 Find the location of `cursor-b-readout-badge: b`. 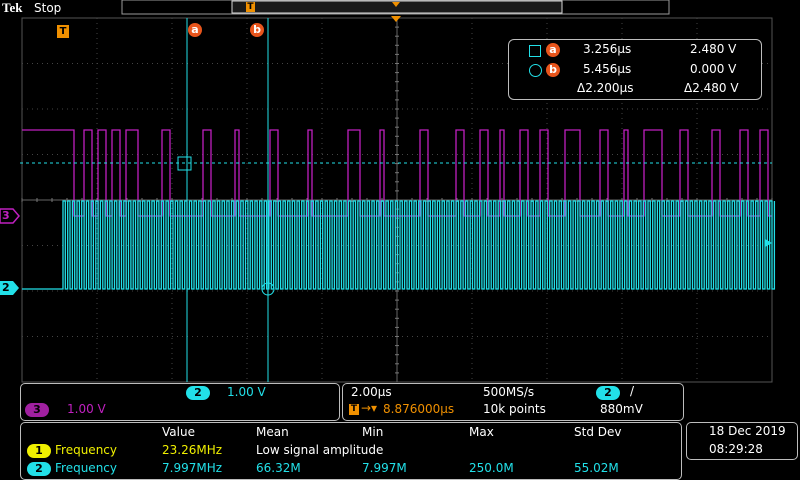

cursor-b-readout-badge: b is located at coordinates (553, 70).